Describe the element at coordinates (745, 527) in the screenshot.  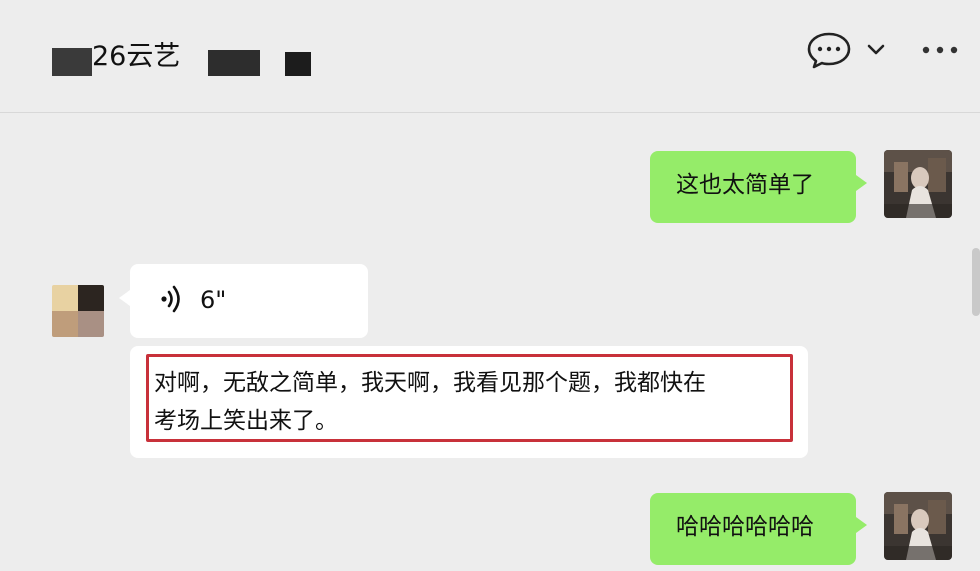
I see `message-text: 哈哈哈哈哈哈` at that location.